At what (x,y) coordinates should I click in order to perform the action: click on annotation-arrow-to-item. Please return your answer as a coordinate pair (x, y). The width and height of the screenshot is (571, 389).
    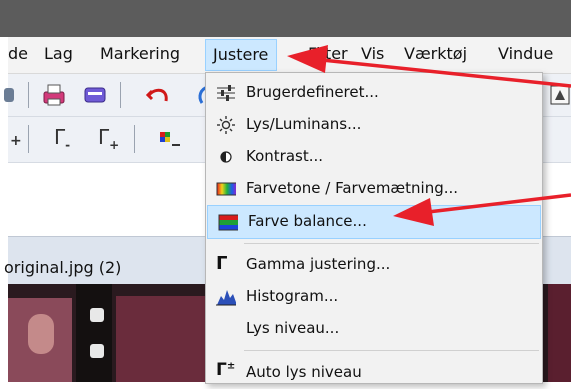
    Looking at the image, I should click on (482, 209).